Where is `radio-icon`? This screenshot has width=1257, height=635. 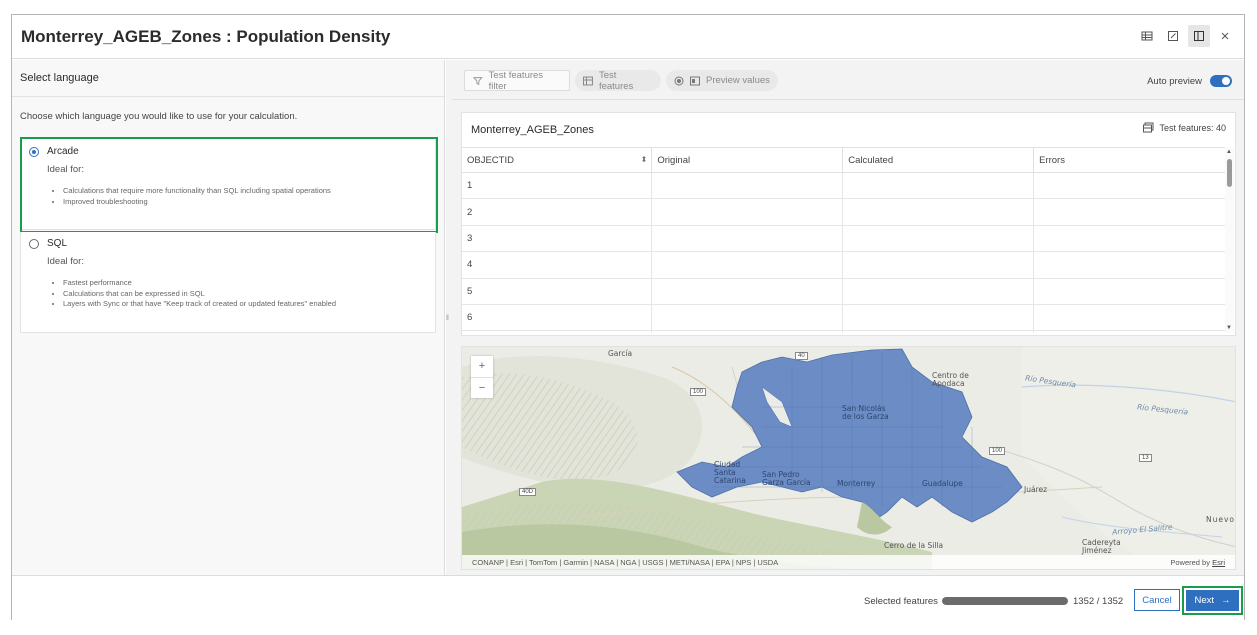
radio-icon is located at coordinates (679, 80).